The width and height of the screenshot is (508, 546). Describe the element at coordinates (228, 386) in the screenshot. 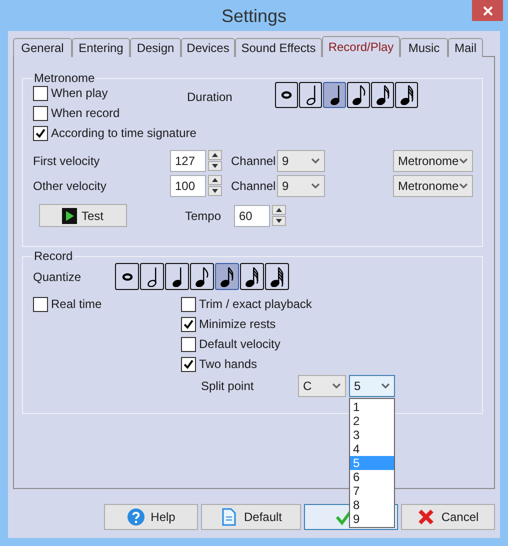

I see `field-label: Split point` at that location.